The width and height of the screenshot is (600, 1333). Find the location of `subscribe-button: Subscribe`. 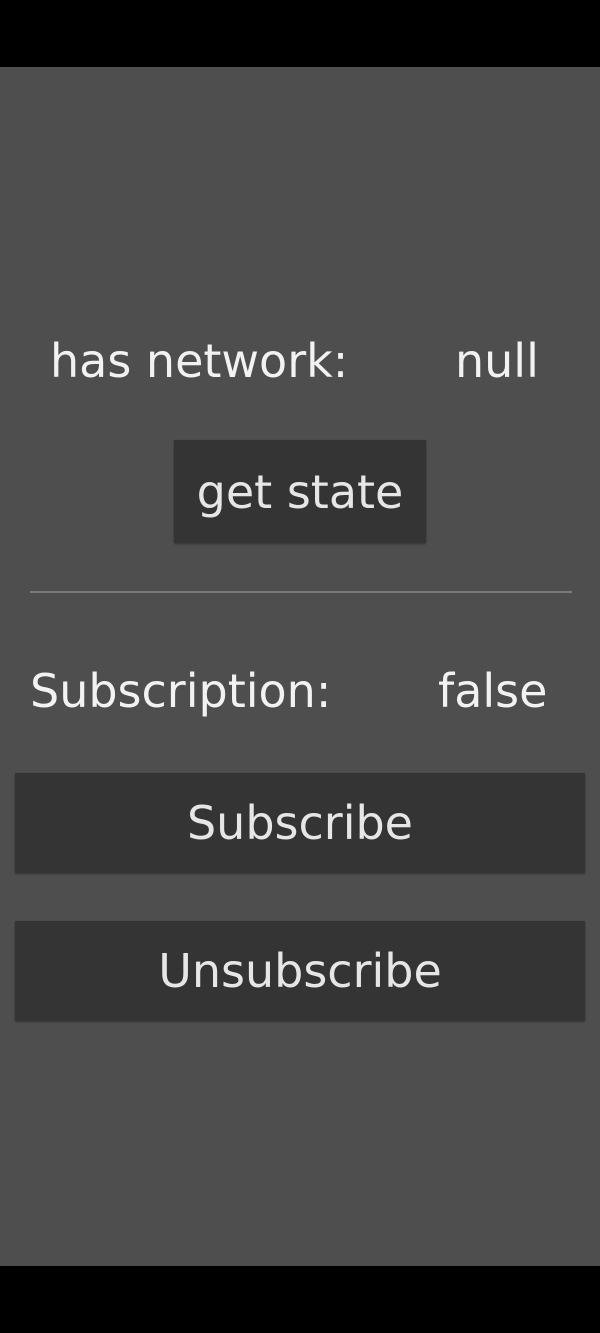

subscribe-button: Subscribe is located at coordinates (300, 823).